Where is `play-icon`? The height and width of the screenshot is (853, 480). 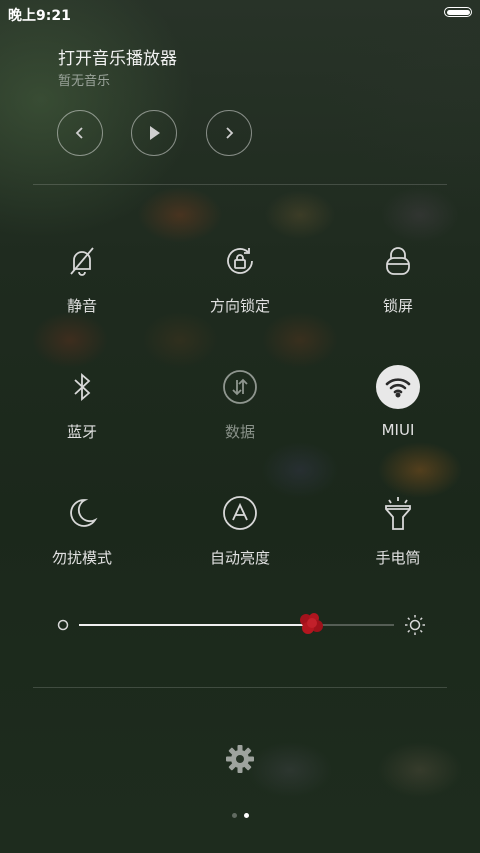
play-icon is located at coordinates (155, 133).